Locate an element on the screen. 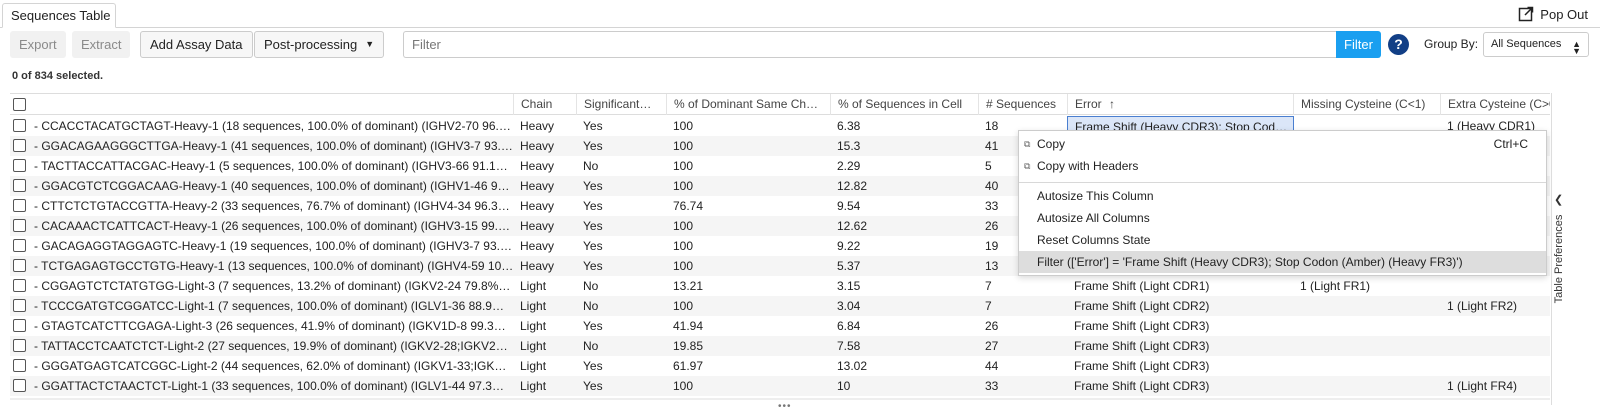 This screenshot has height=412, width=1600. filter-input is located at coordinates (870, 44).